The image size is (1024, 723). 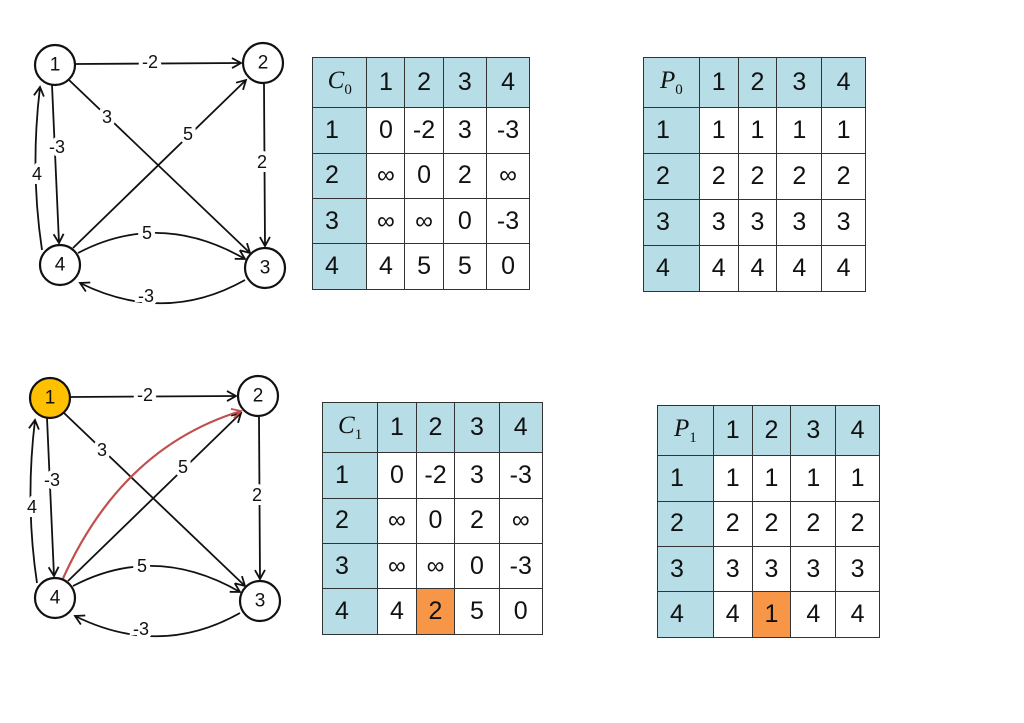 I want to click on svg-text: 4, so click(x=55, y=598).